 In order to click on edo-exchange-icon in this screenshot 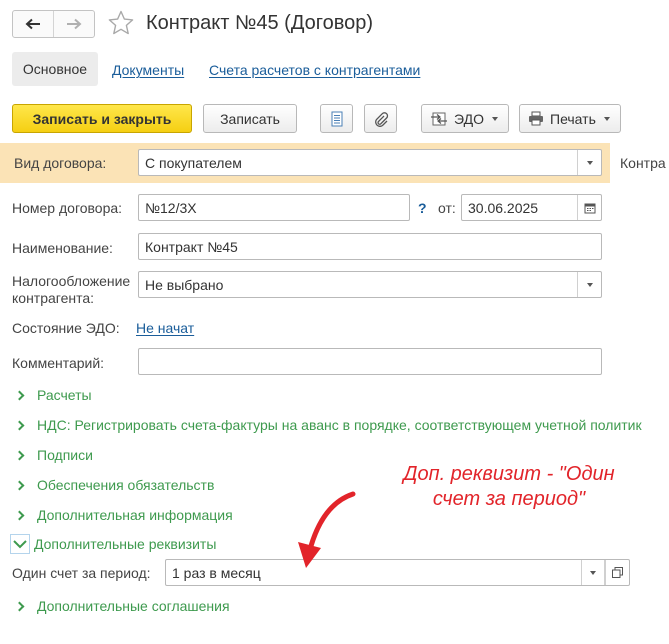, I will do `click(439, 118)`.